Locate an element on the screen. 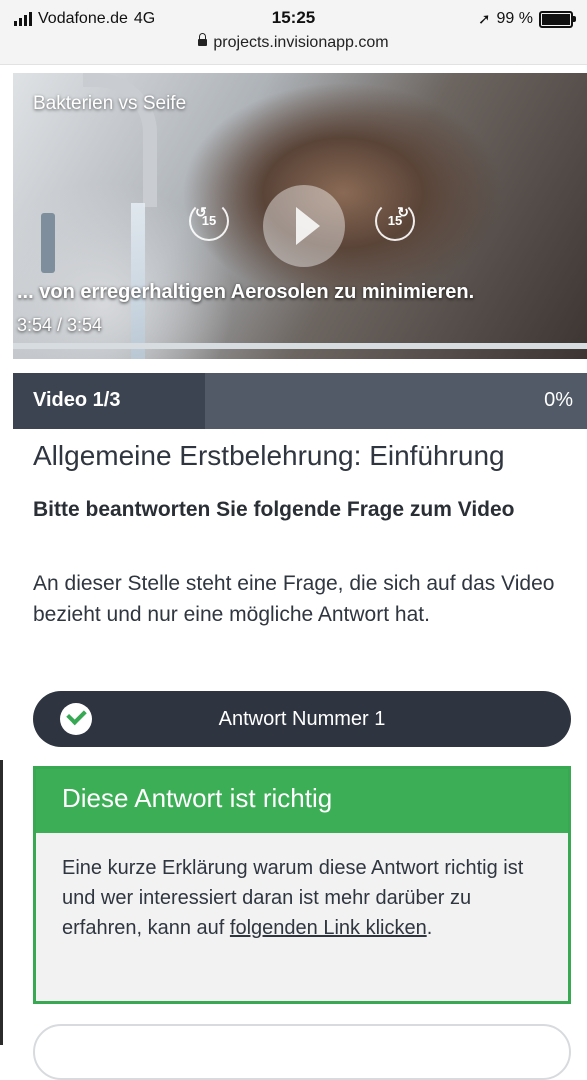 The height and width of the screenshot is (1080, 587). forward-arrow-icon: ↻ is located at coordinates (403, 212).